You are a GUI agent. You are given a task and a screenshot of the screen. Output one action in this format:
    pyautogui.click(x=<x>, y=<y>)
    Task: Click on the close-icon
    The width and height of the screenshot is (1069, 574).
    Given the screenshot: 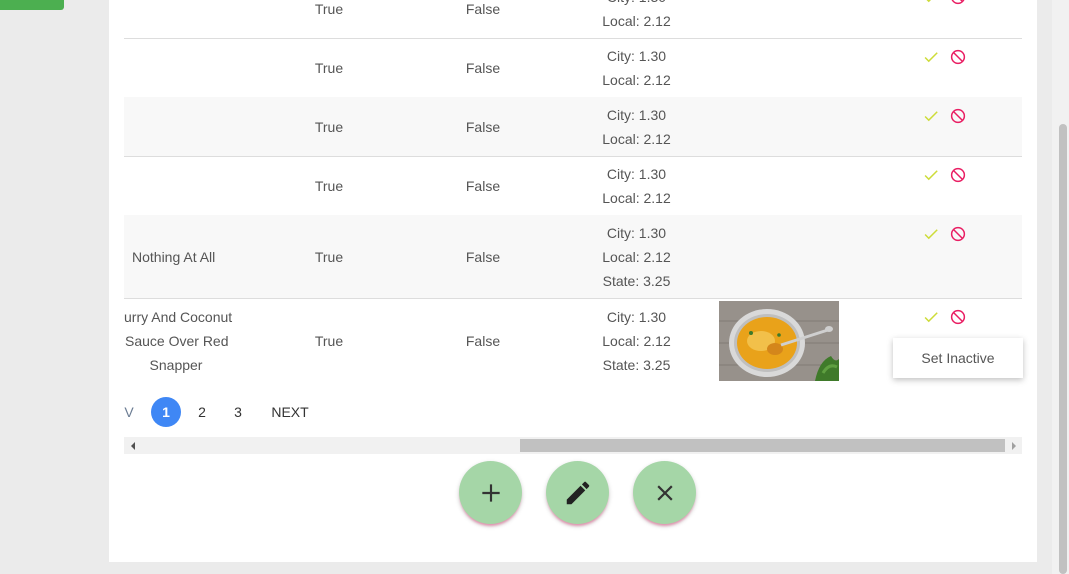 What is the action you would take?
    pyautogui.click(x=664, y=492)
    